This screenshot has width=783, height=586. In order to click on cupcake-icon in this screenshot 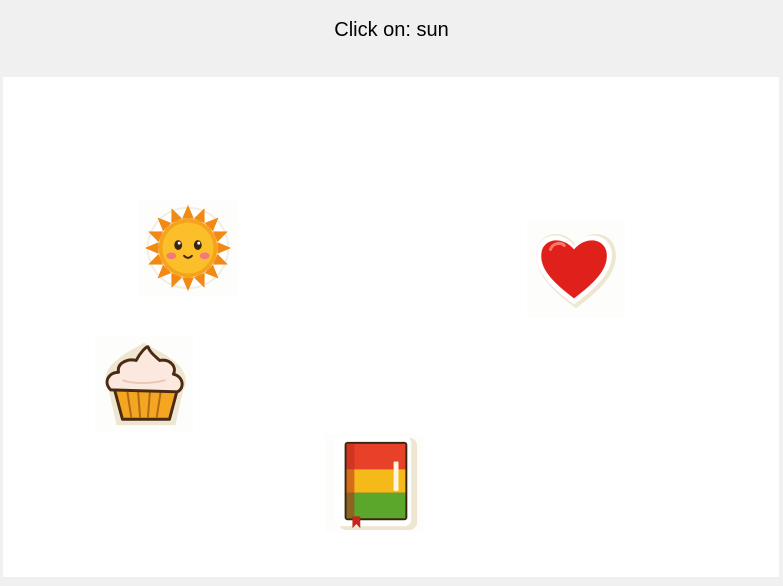, I will do `click(145, 384)`.